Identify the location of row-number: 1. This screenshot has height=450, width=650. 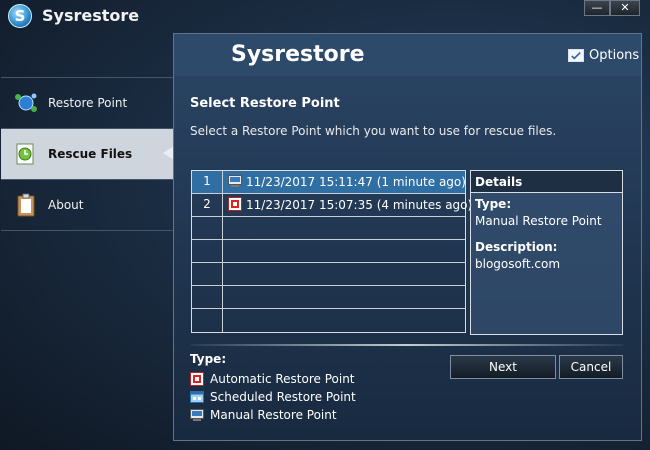
(207, 182).